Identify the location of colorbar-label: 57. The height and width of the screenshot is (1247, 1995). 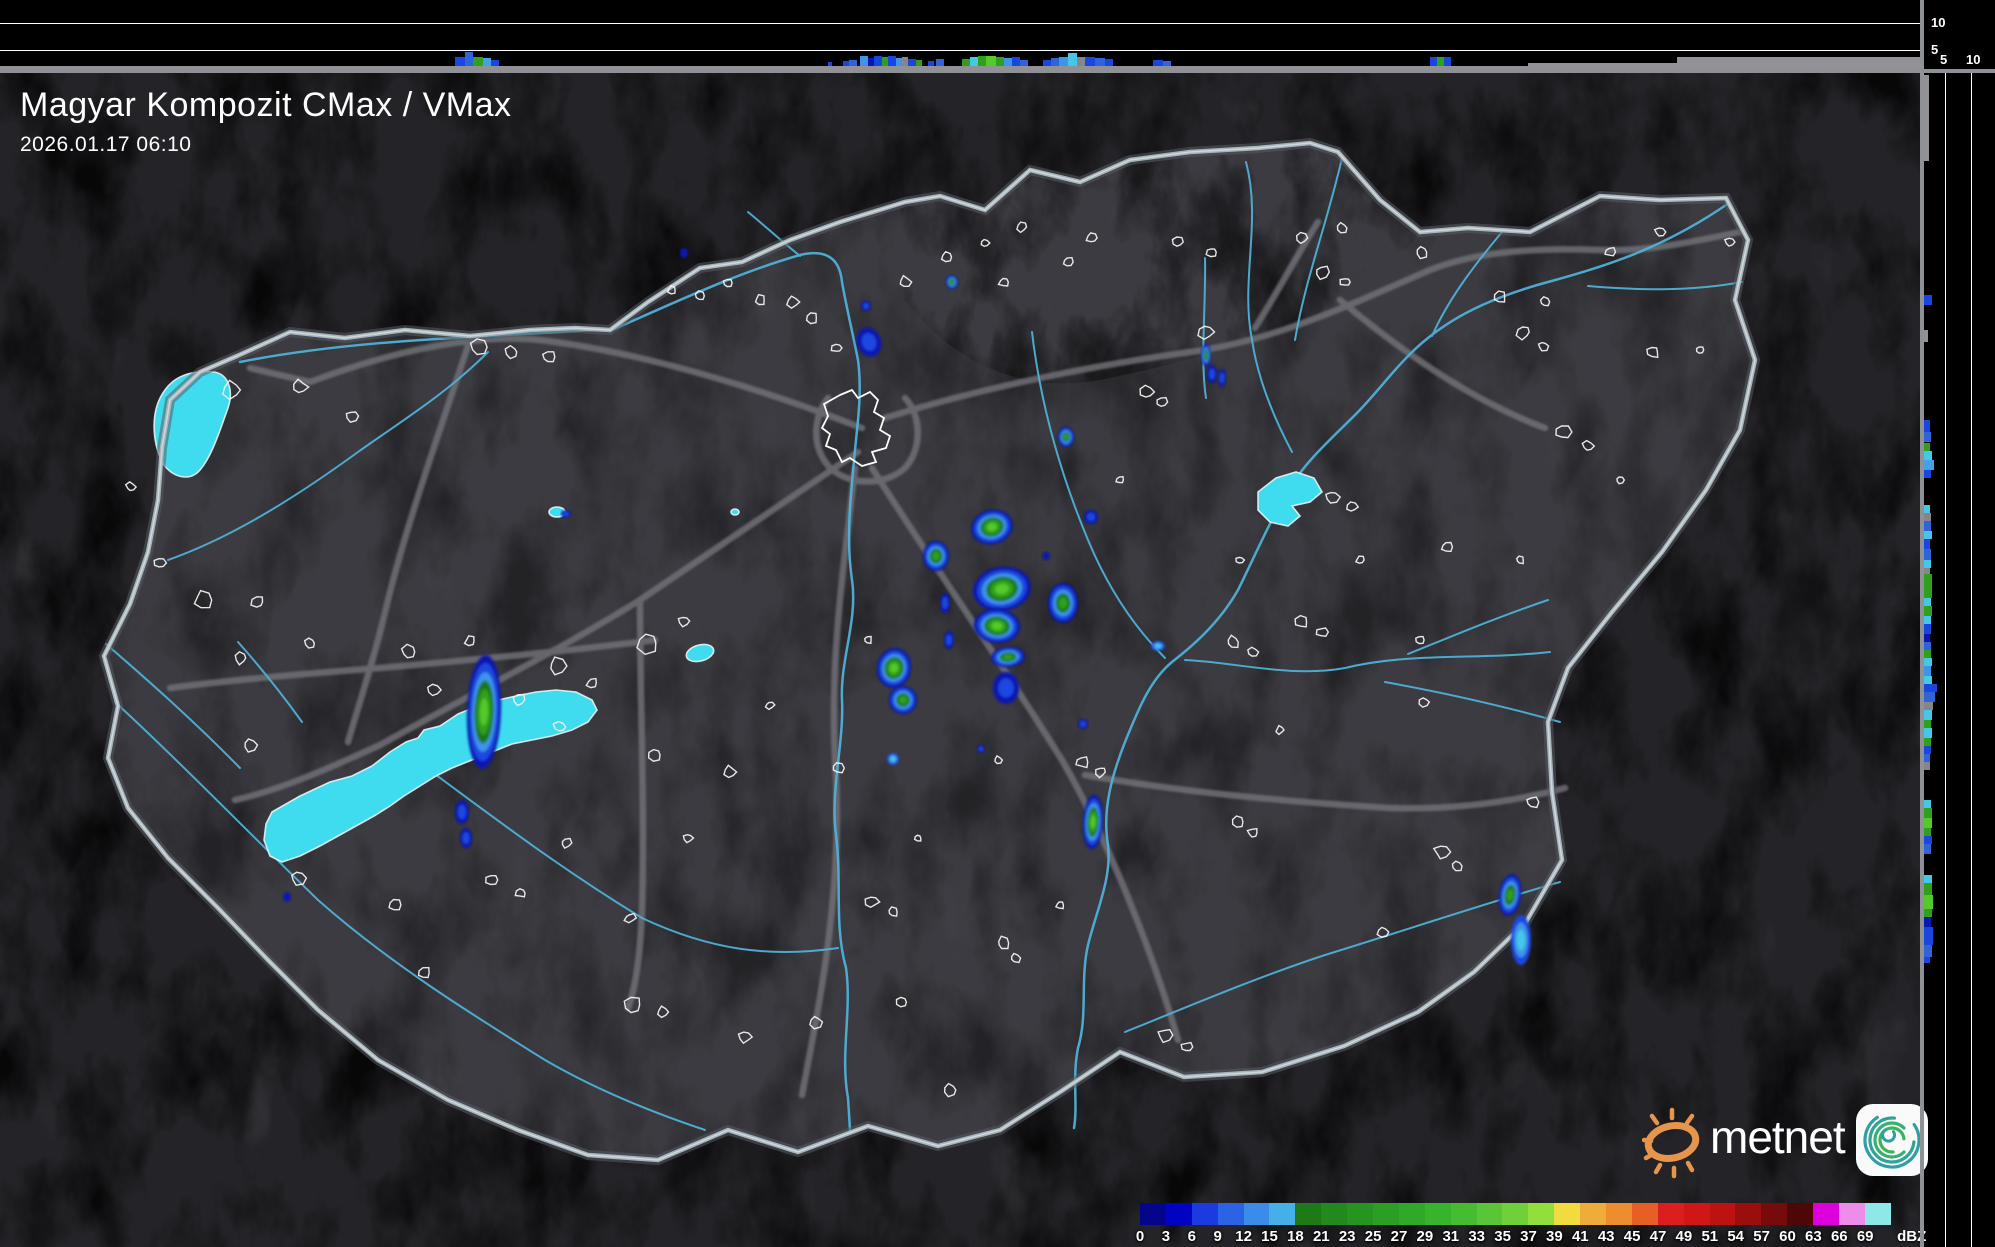
(1761, 1236).